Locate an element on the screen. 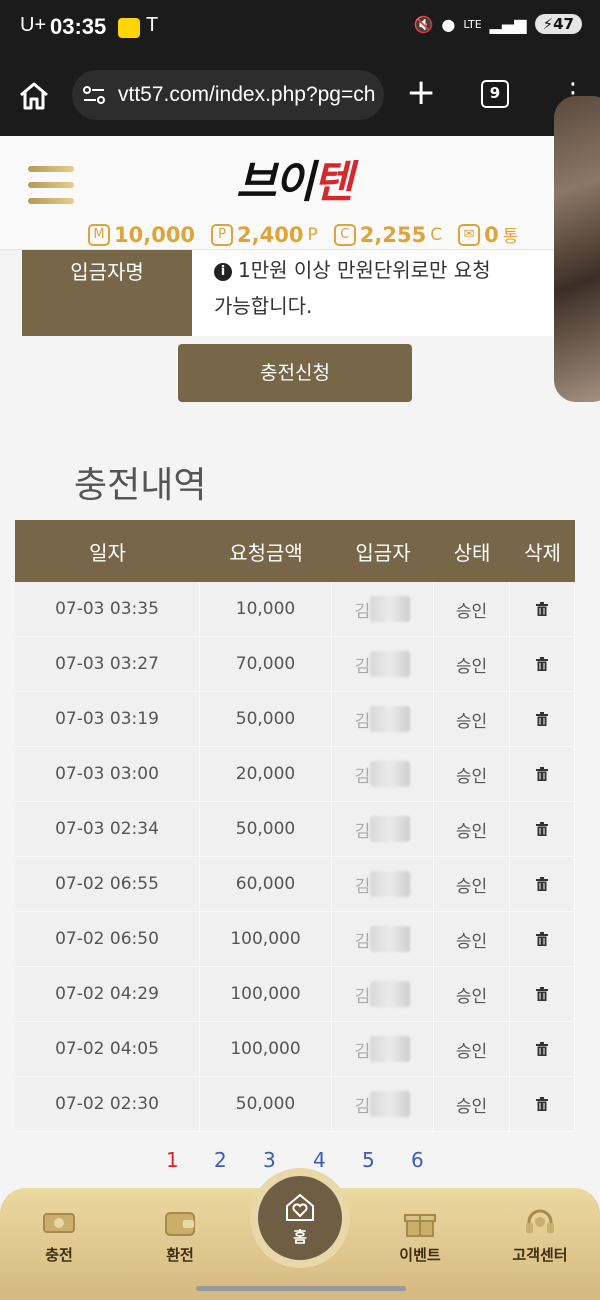 The height and width of the screenshot is (1300, 600). side-banner-image is located at coordinates (577, 249).